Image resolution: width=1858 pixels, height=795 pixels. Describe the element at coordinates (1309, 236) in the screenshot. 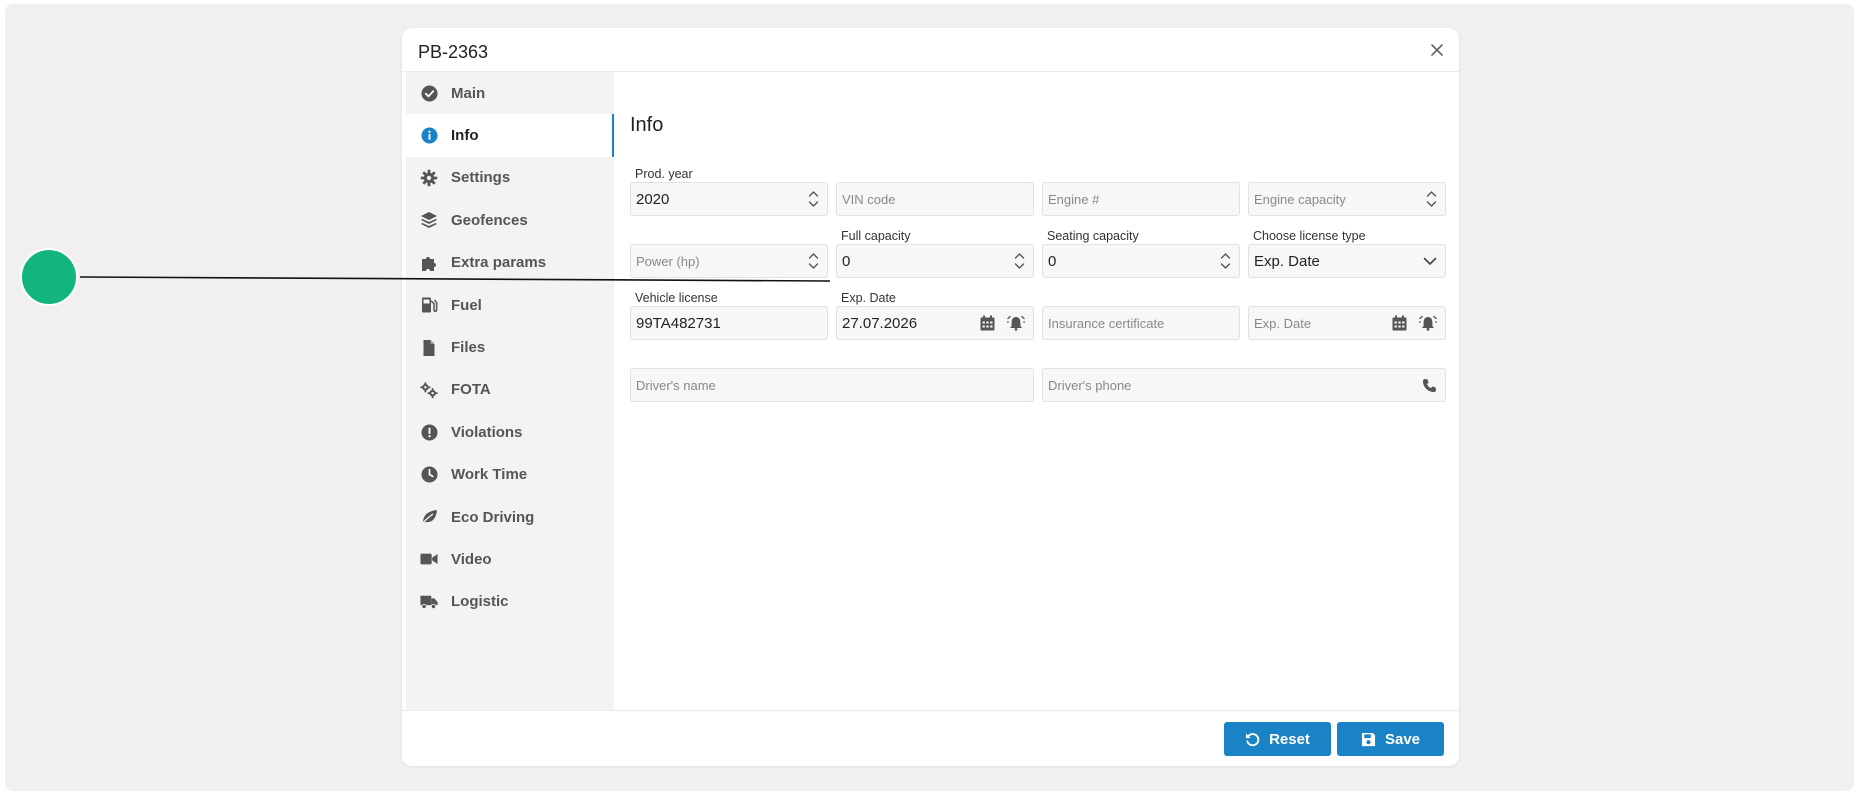

I see `license-type-label: Choose license type` at that location.